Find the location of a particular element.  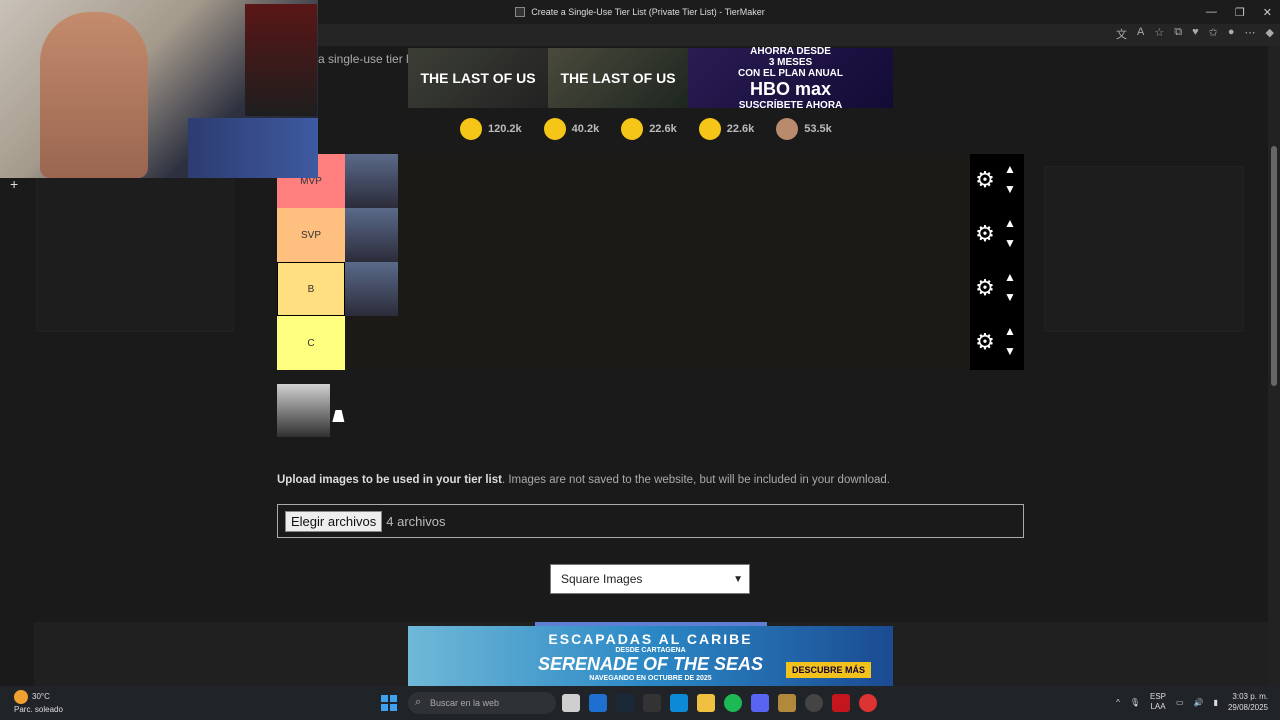

spotify-icon is located at coordinates (733, 703).